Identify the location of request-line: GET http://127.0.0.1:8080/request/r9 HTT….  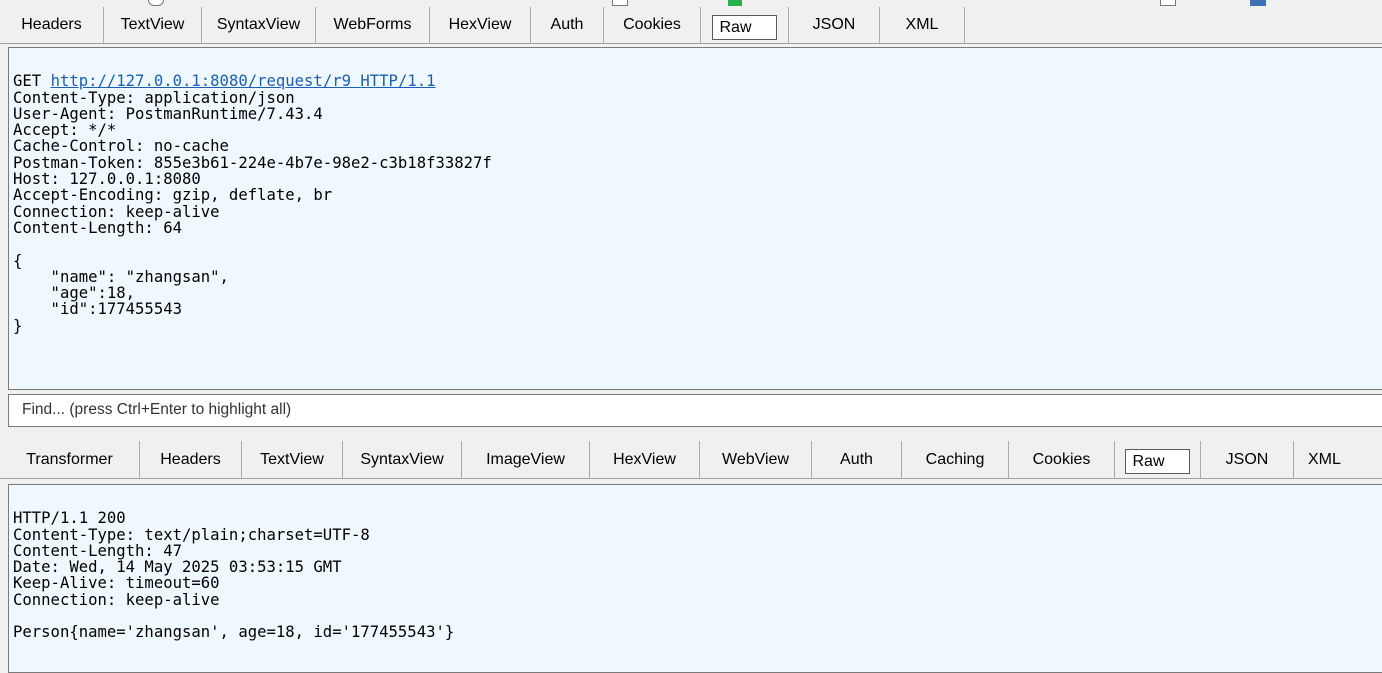
(697, 81).